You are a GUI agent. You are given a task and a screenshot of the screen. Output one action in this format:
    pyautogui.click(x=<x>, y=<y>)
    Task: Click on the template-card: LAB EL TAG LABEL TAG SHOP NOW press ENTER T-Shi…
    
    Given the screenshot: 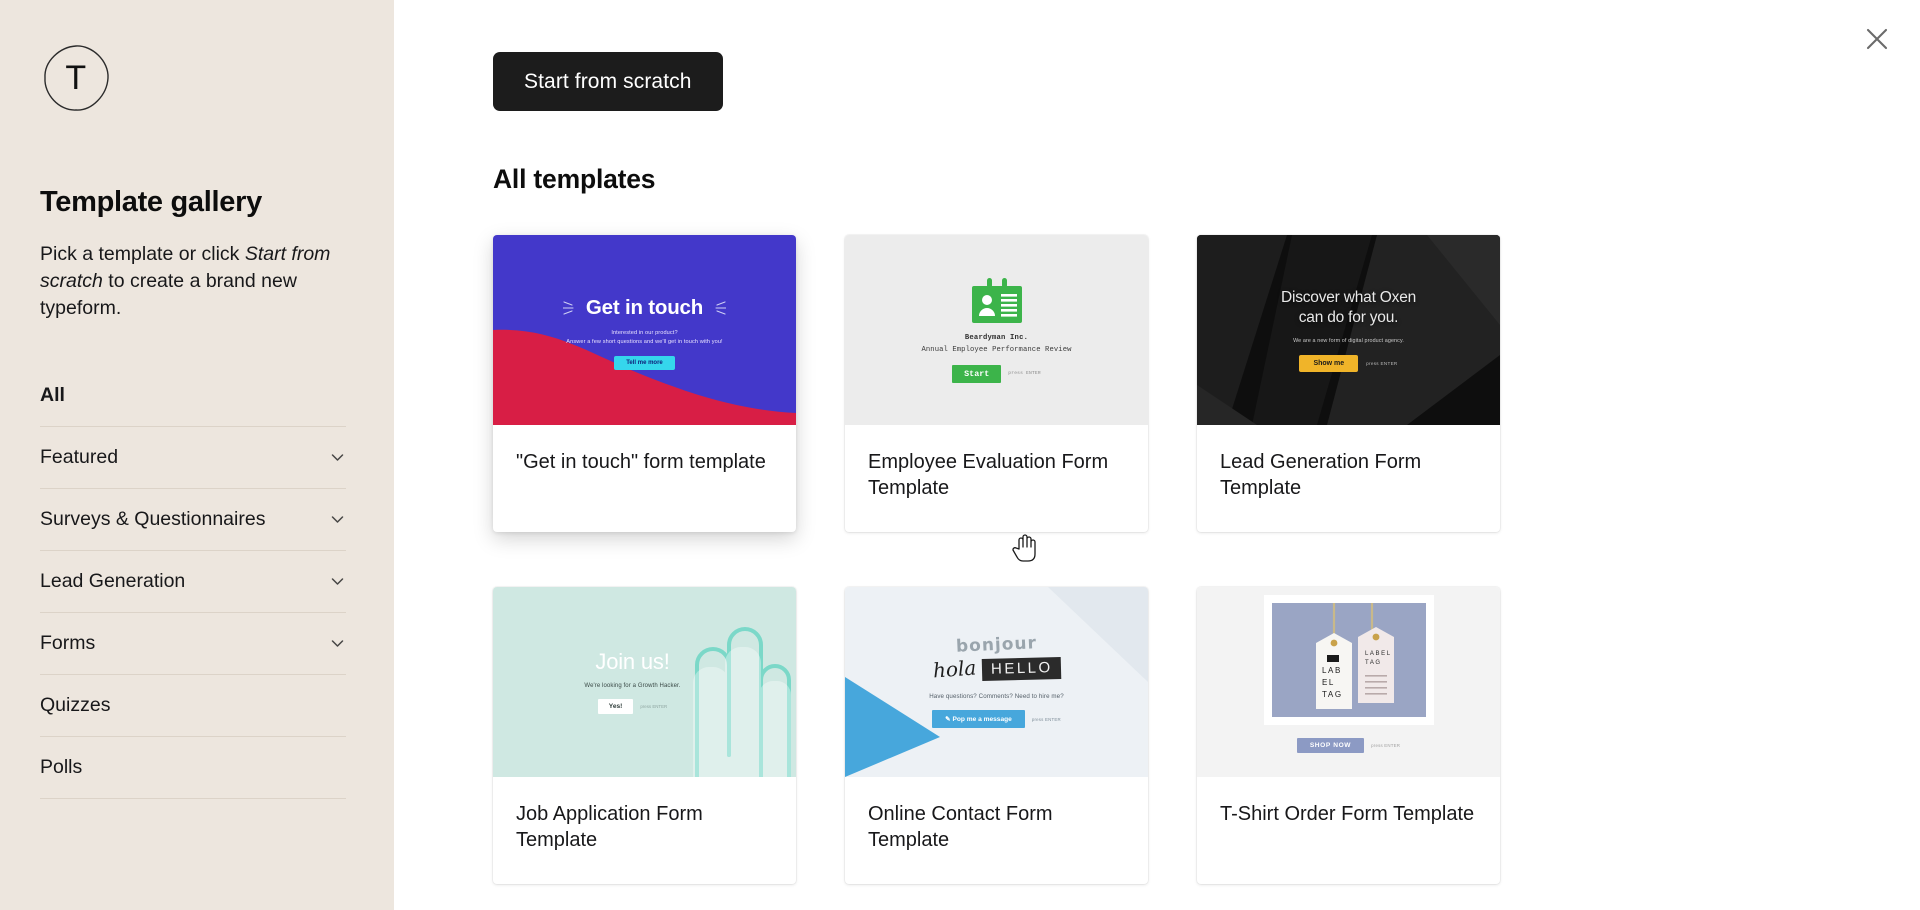 What is the action you would take?
    pyautogui.click(x=1348, y=735)
    